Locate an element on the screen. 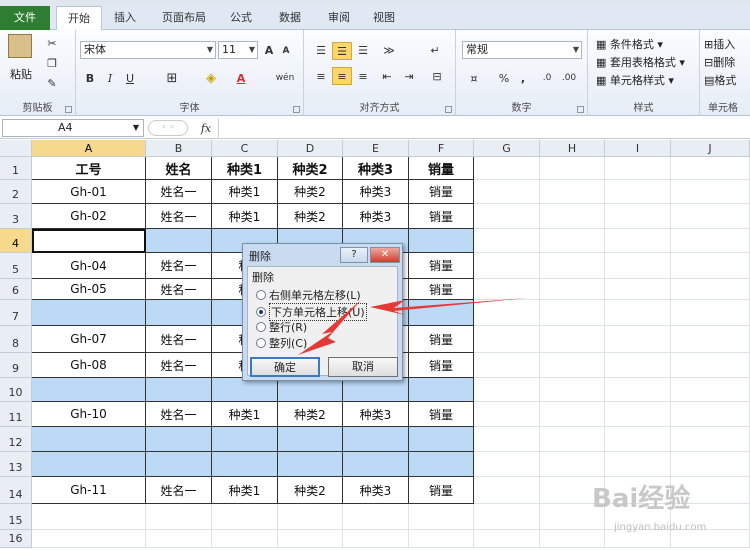  bold-button: B is located at coordinates (90, 78).